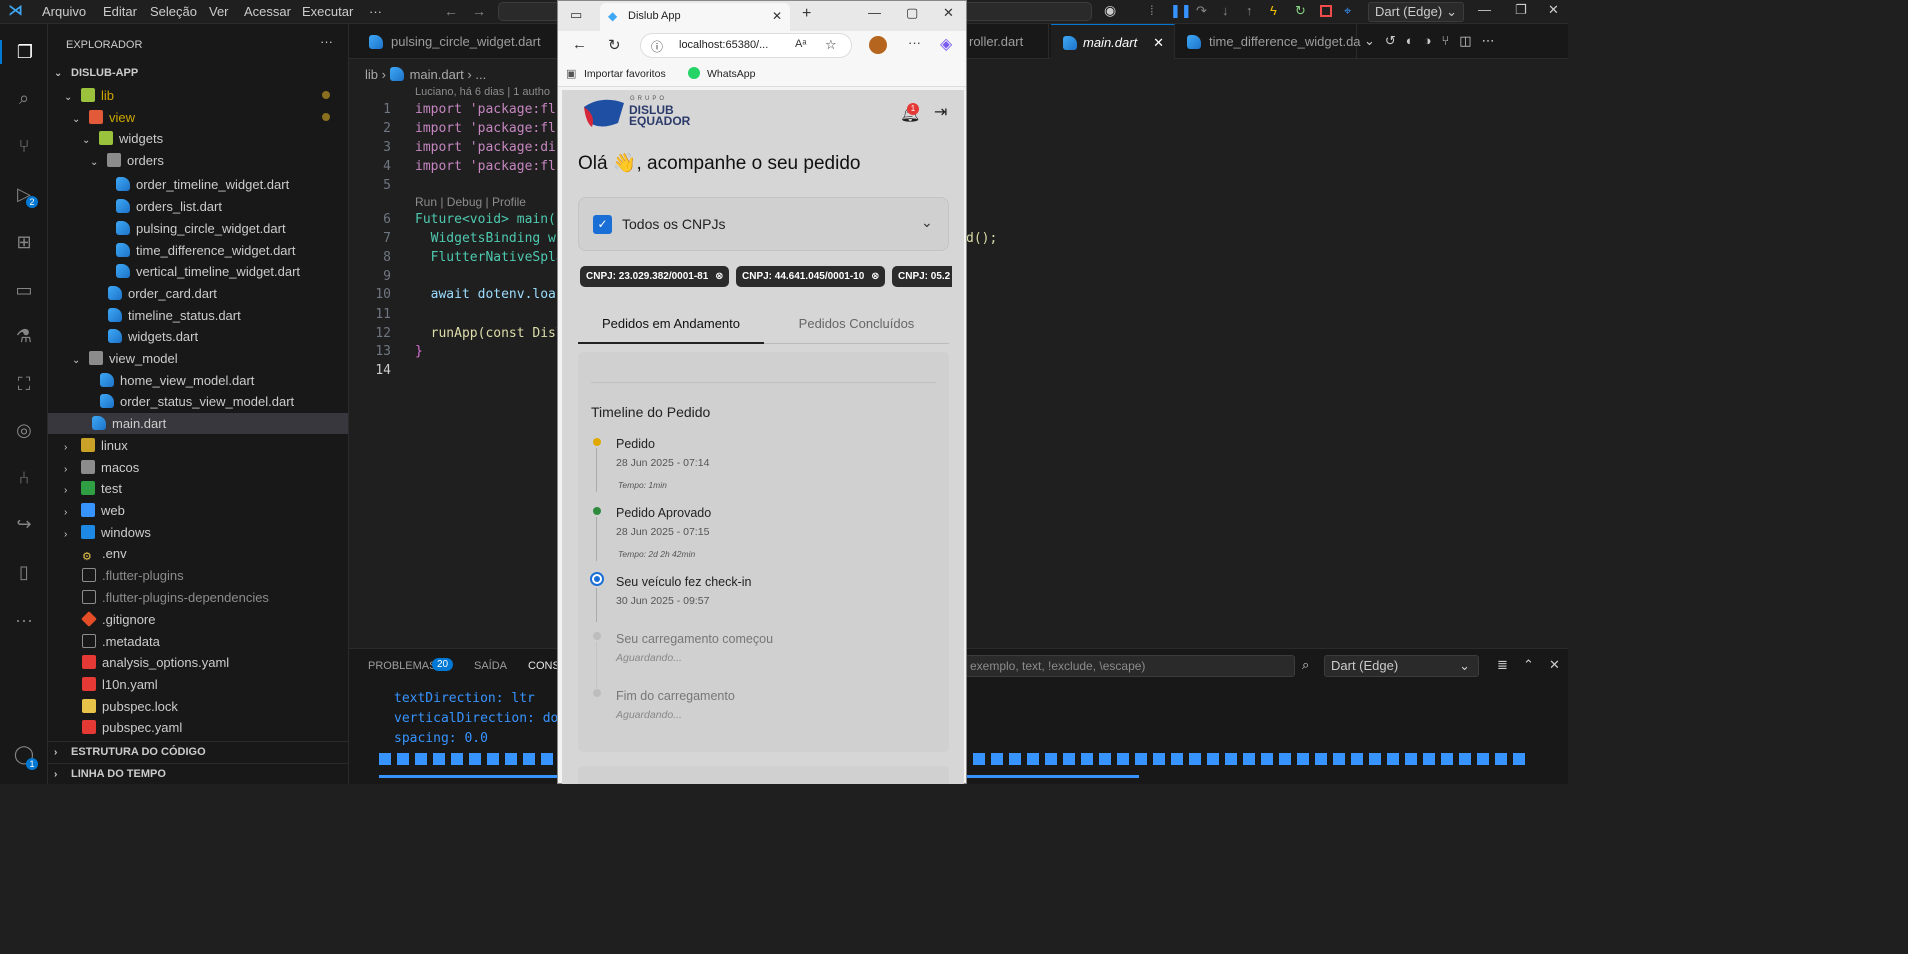 The height and width of the screenshot is (954, 1908). I want to click on tree-file: home_view_model.dart, so click(198, 380).